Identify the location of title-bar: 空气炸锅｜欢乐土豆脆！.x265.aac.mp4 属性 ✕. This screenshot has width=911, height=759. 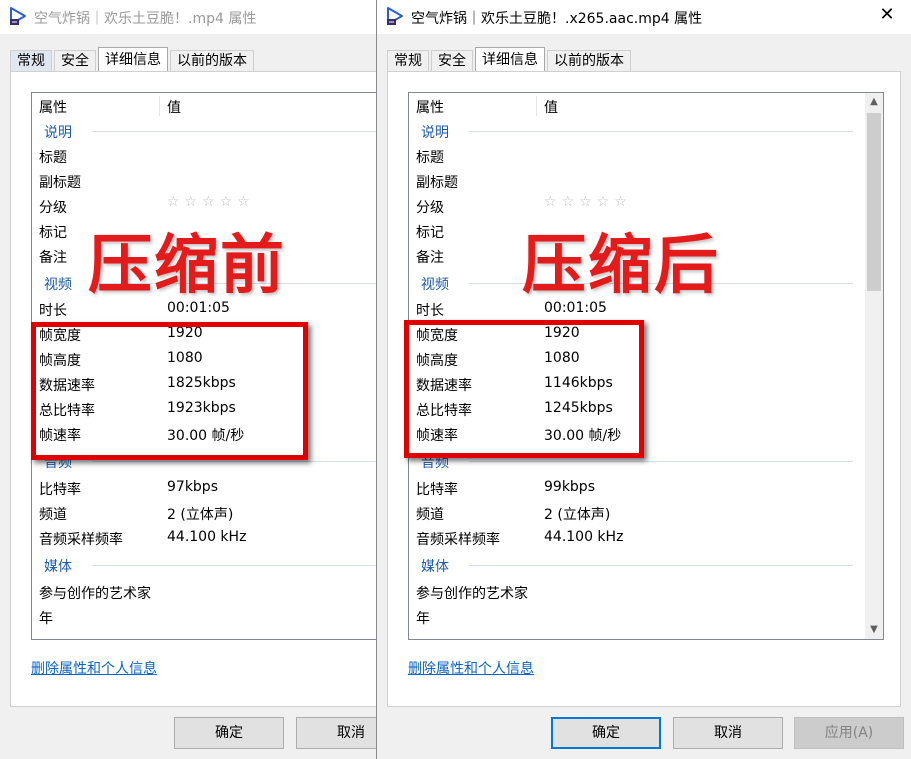
(644, 17).